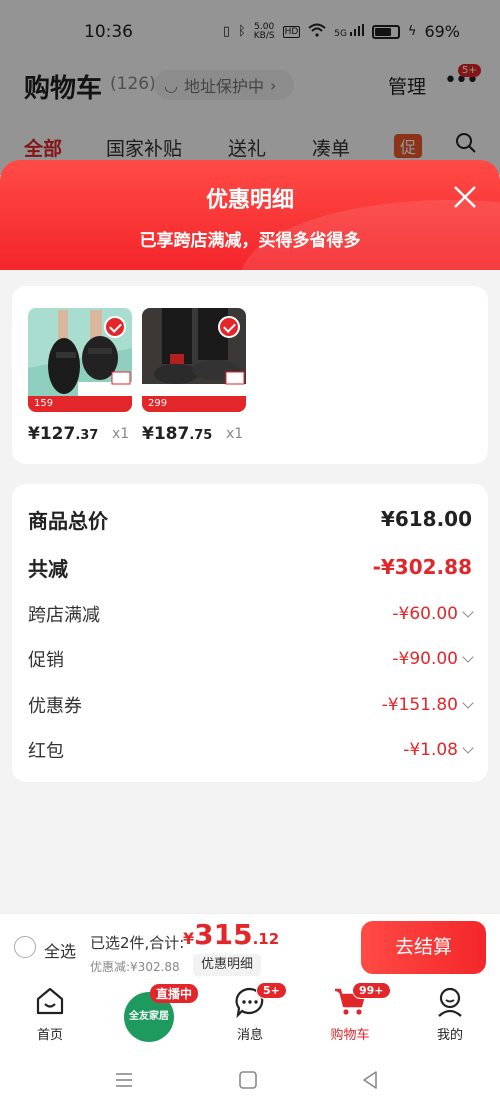 The width and height of the screenshot is (500, 1111). Describe the element at coordinates (433, 659) in the screenshot. I see `summary-item-value: -¥90.00` at that location.